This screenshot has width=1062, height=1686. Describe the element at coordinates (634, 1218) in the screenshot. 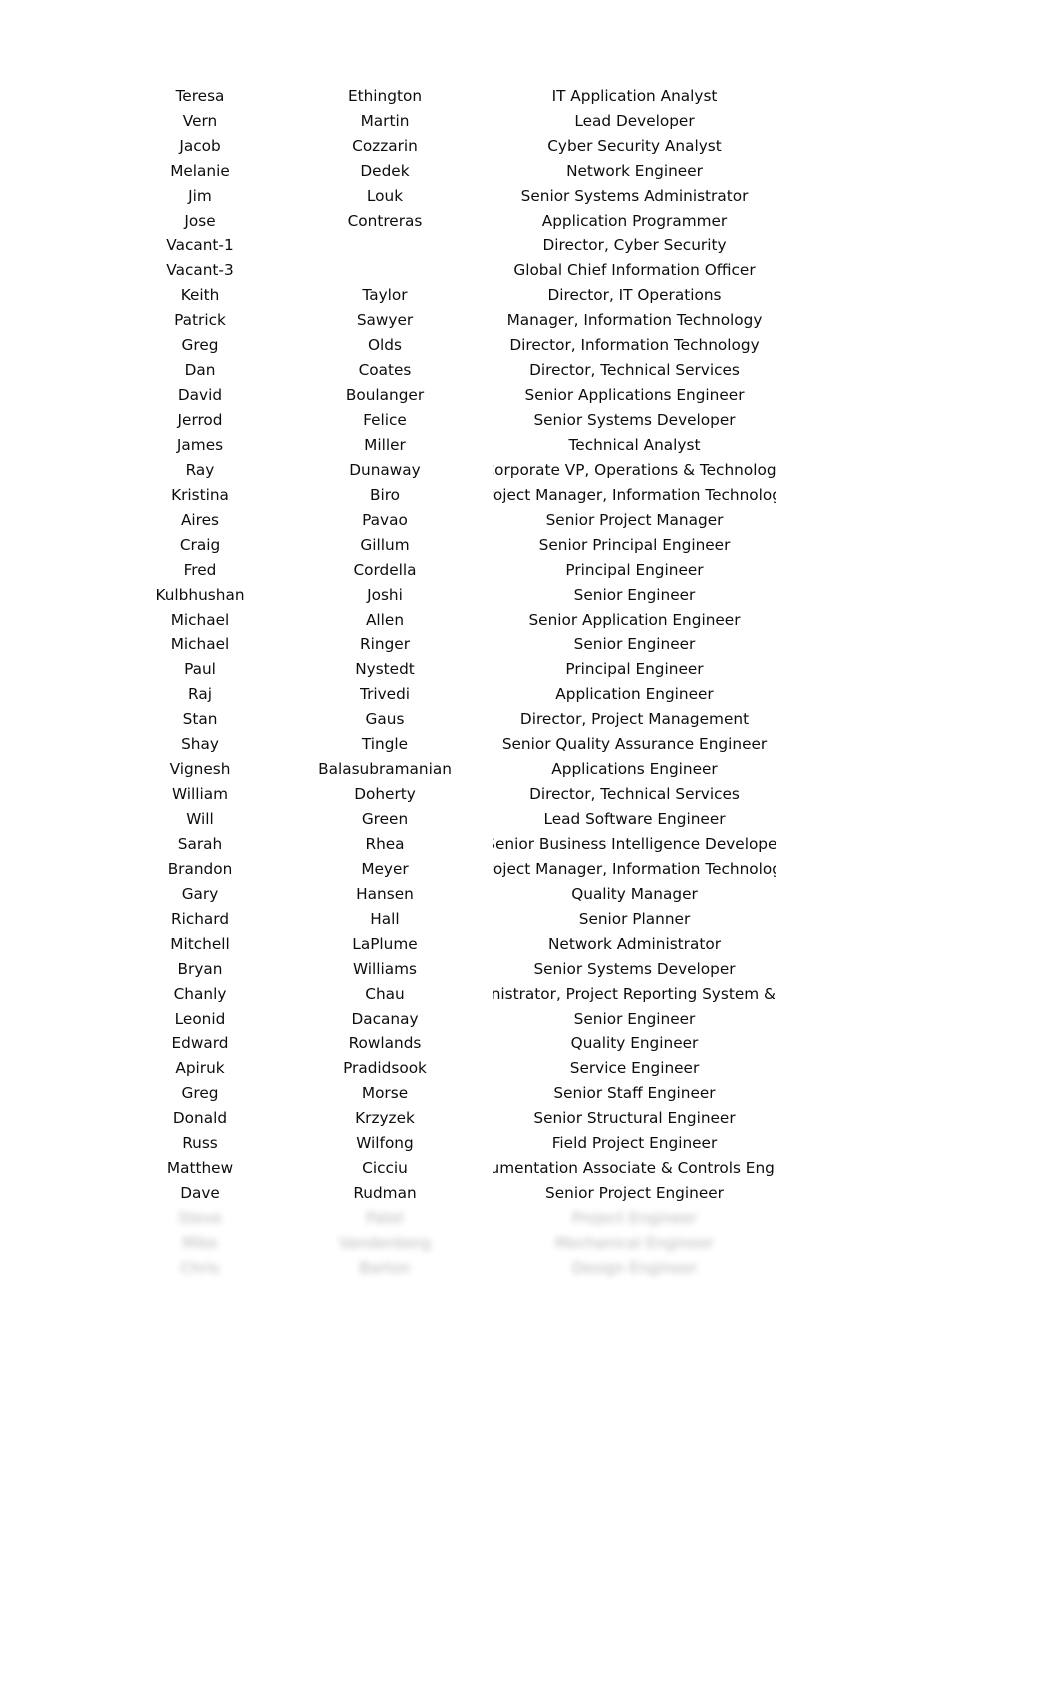

I see `cell-job-title: Project Engineer` at that location.